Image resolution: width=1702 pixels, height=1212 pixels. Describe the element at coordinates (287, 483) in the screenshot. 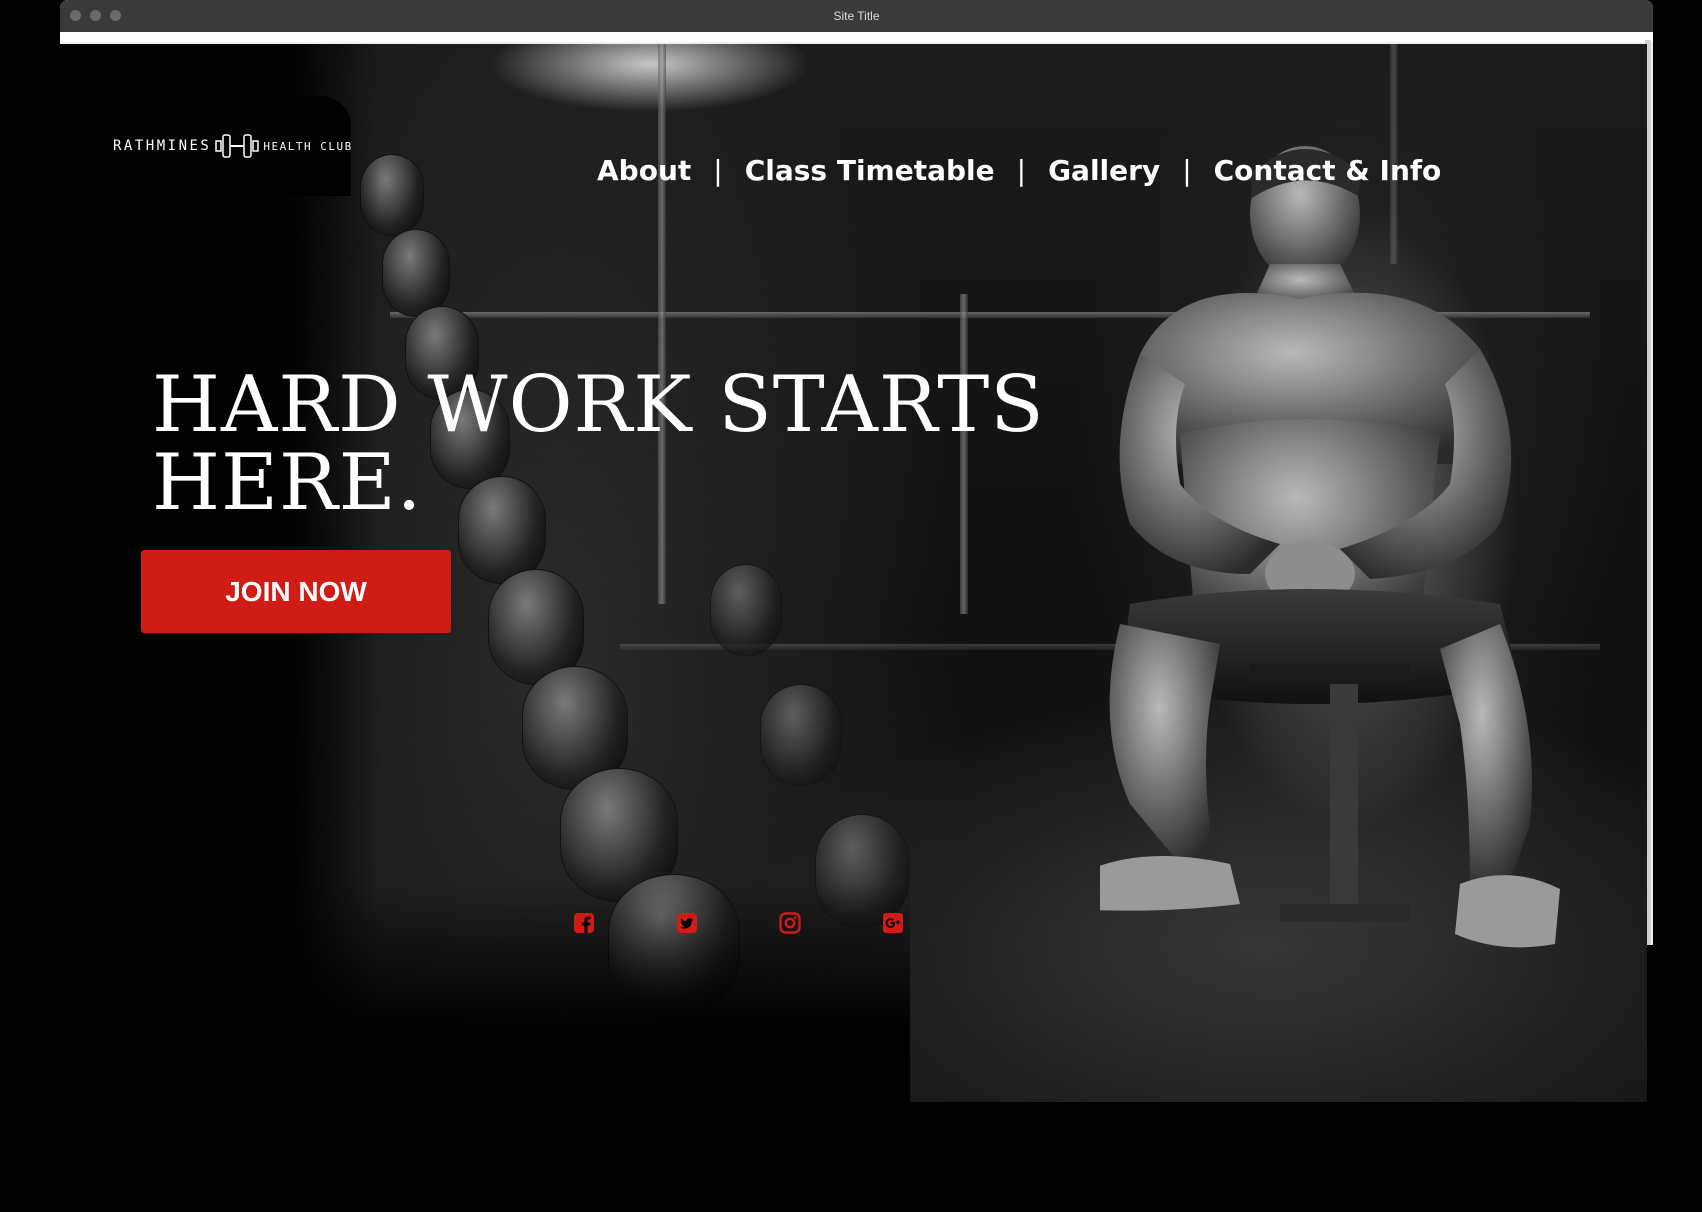

I see `hero-headline-line2: HERE.` at that location.